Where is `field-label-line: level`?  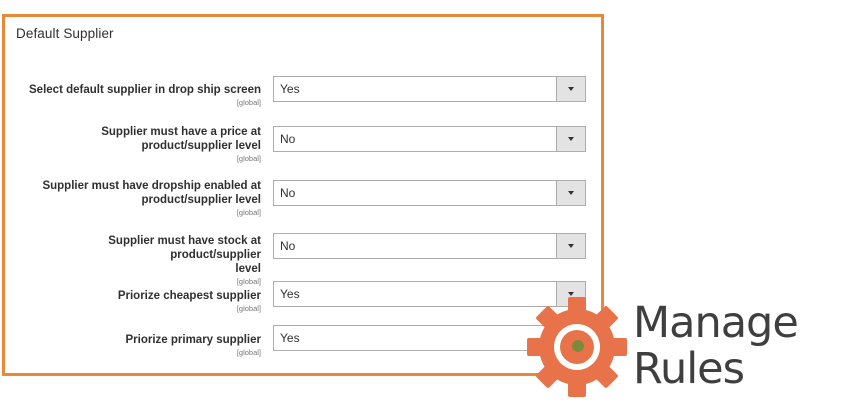
field-label-line: level is located at coordinates (248, 269).